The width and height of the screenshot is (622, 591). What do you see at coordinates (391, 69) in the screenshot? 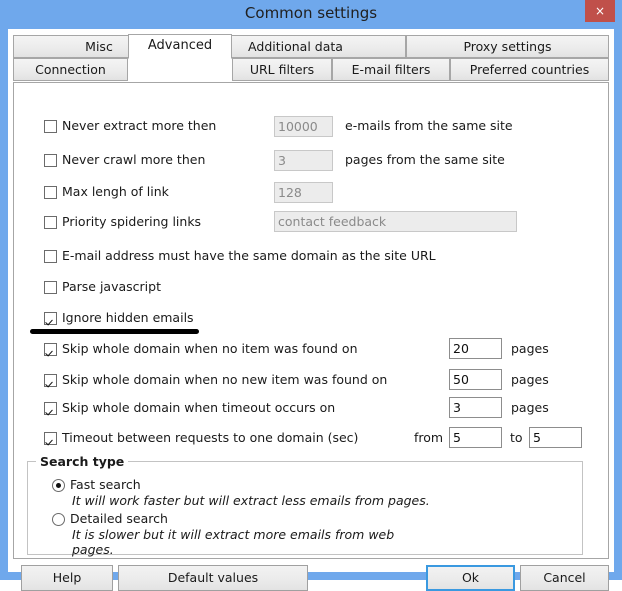
I see `tab-email-filters: E-mail filters` at bounding box center [391, 69].